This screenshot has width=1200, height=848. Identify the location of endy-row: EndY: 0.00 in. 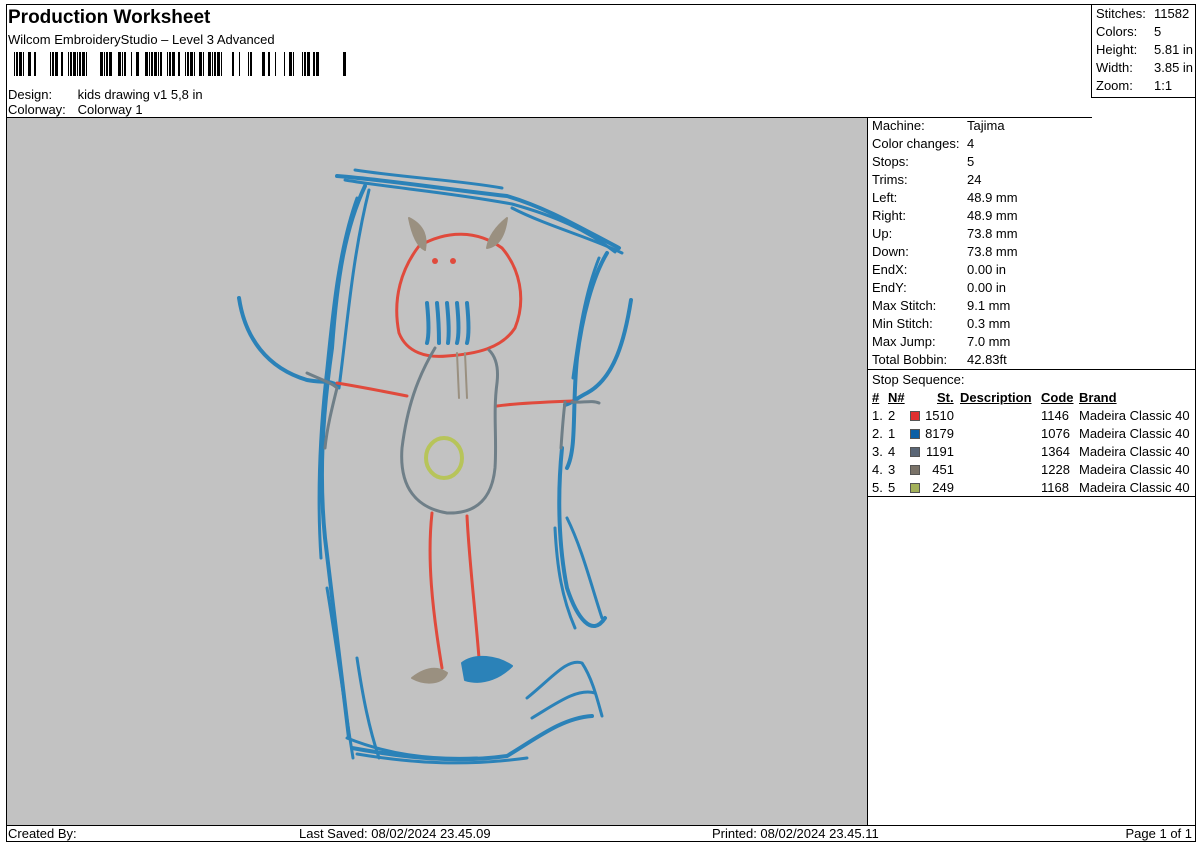
(1032, 289).